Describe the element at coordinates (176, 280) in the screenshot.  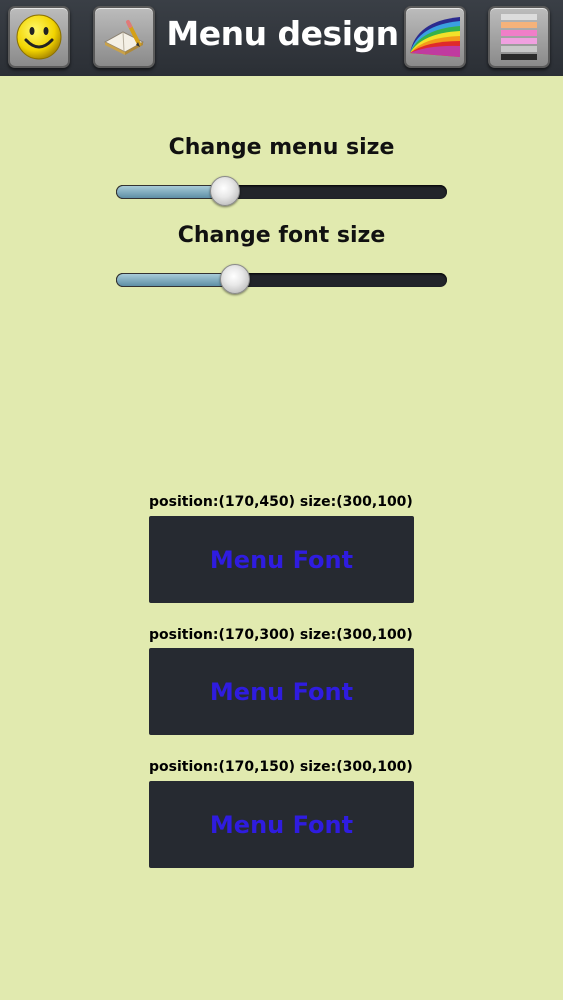
I see `font-size-slider-fill` at that location.